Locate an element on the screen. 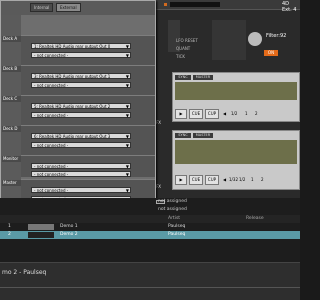 Image resolution: width=320 pixels, height=300 pixels. track-title: Demo 1 is located at coordinates (69, 226).